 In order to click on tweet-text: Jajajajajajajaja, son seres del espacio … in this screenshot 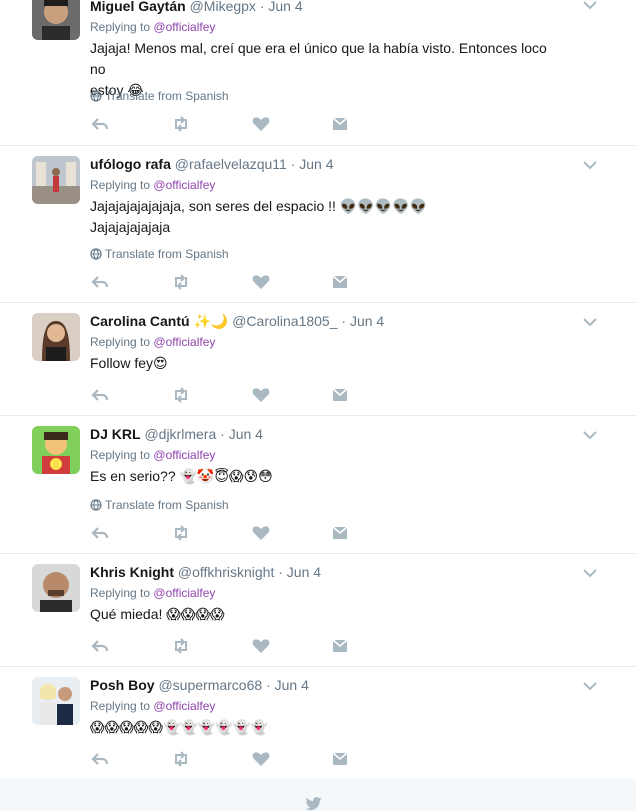, I will do `click(325, 217)`.